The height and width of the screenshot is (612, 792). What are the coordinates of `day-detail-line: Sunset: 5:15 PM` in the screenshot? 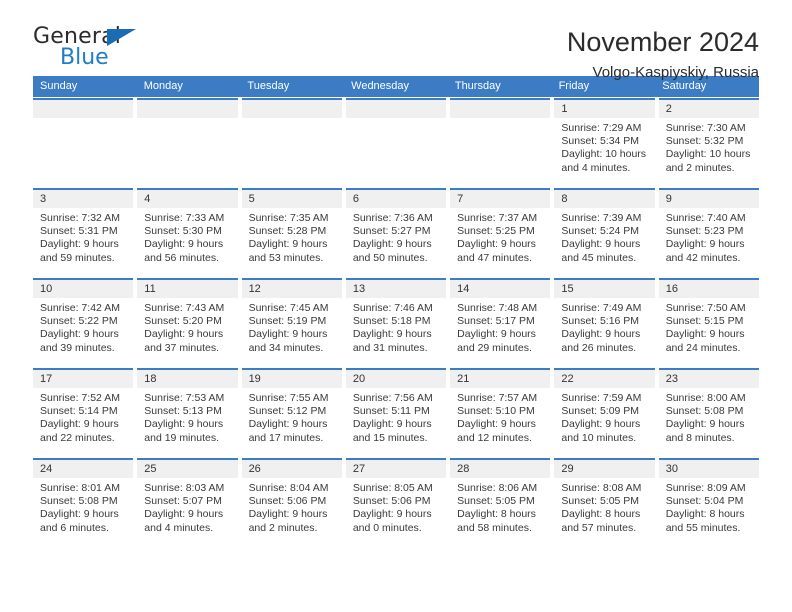 It's located at (704, 321).